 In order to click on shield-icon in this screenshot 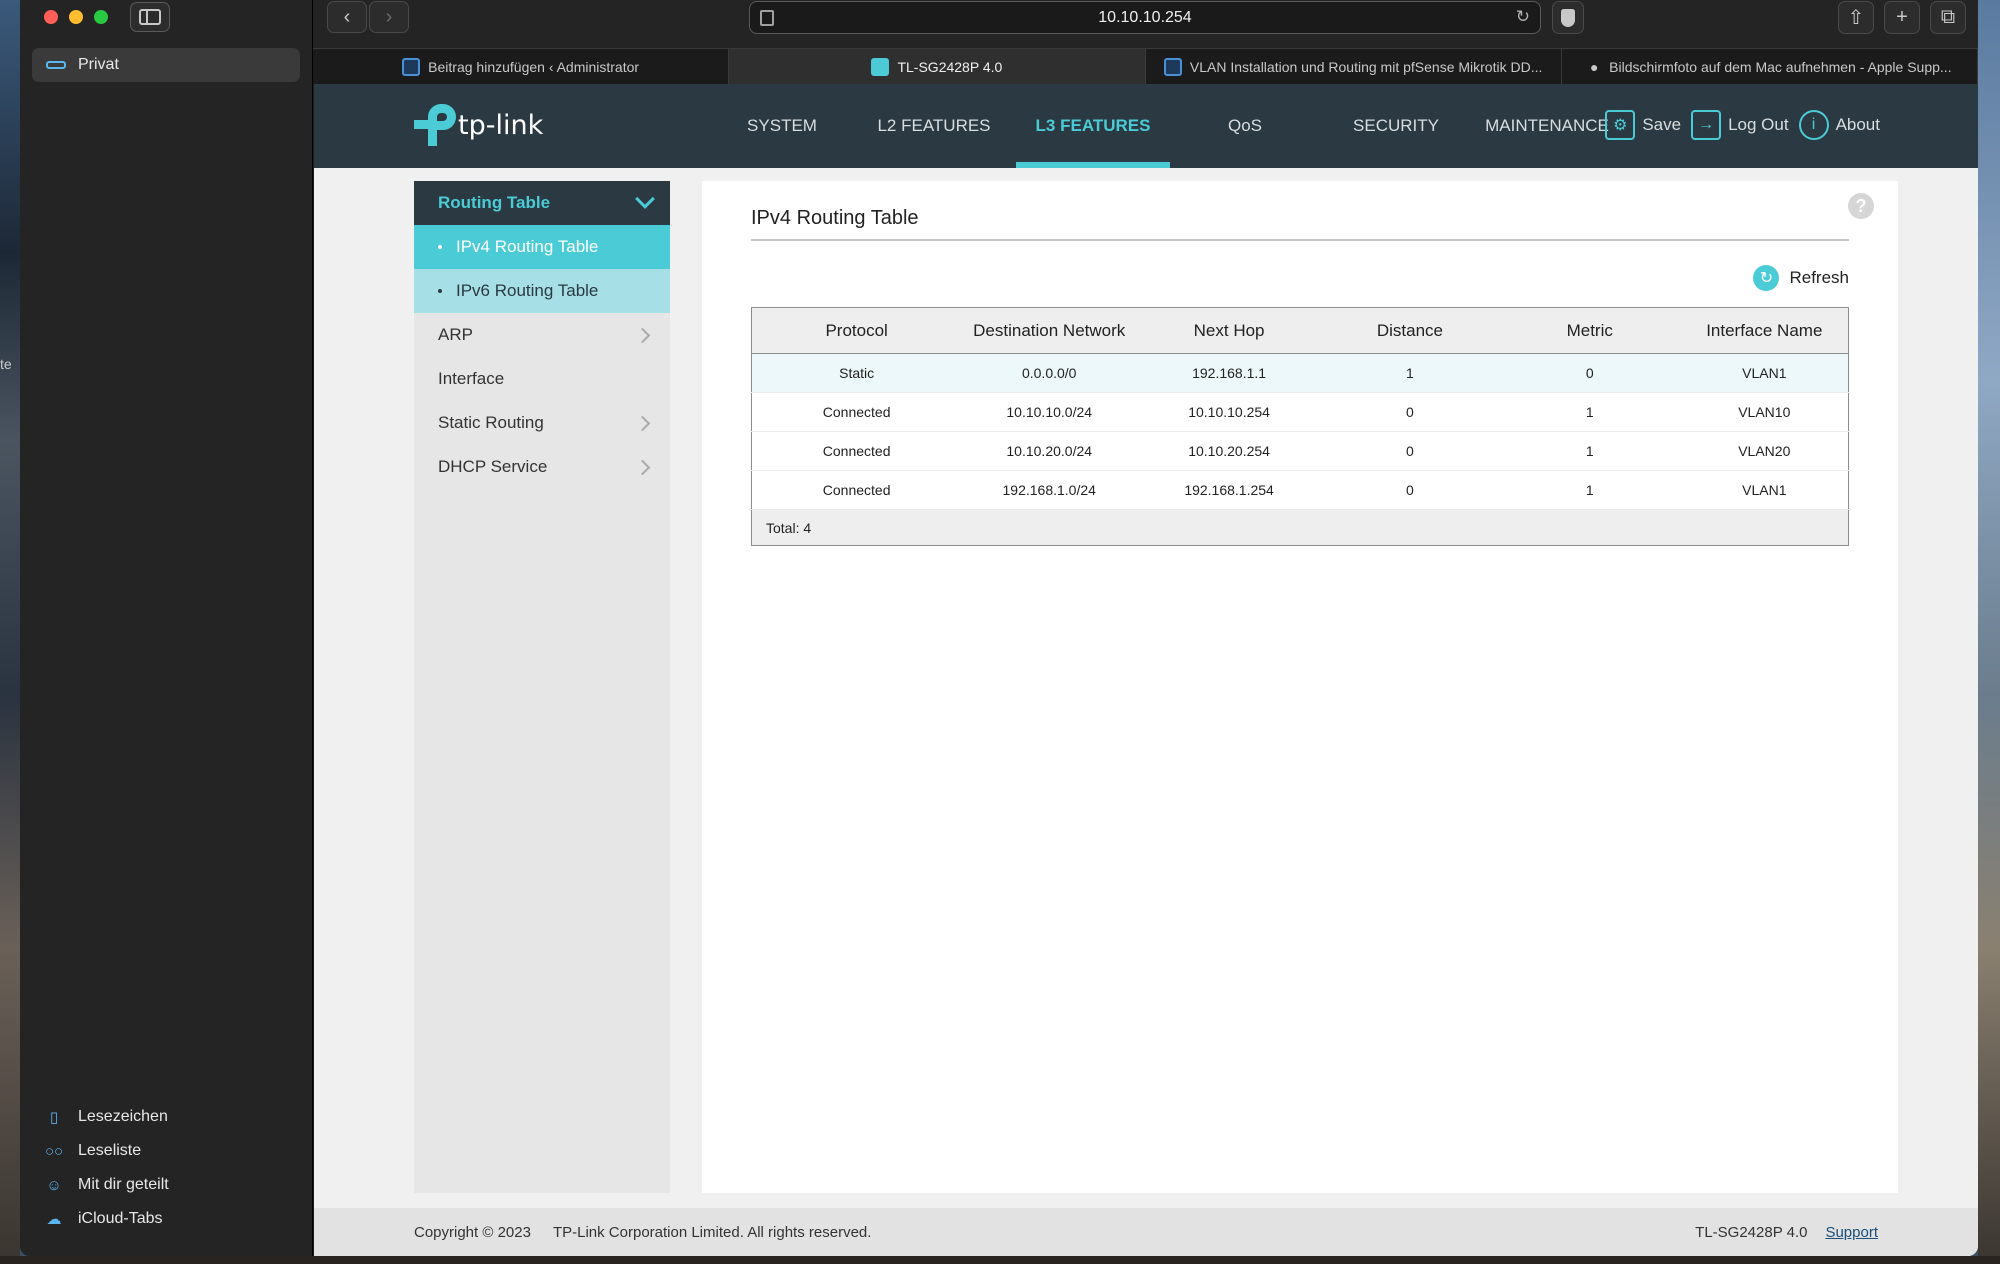, I will do `click(1568, 17)`.